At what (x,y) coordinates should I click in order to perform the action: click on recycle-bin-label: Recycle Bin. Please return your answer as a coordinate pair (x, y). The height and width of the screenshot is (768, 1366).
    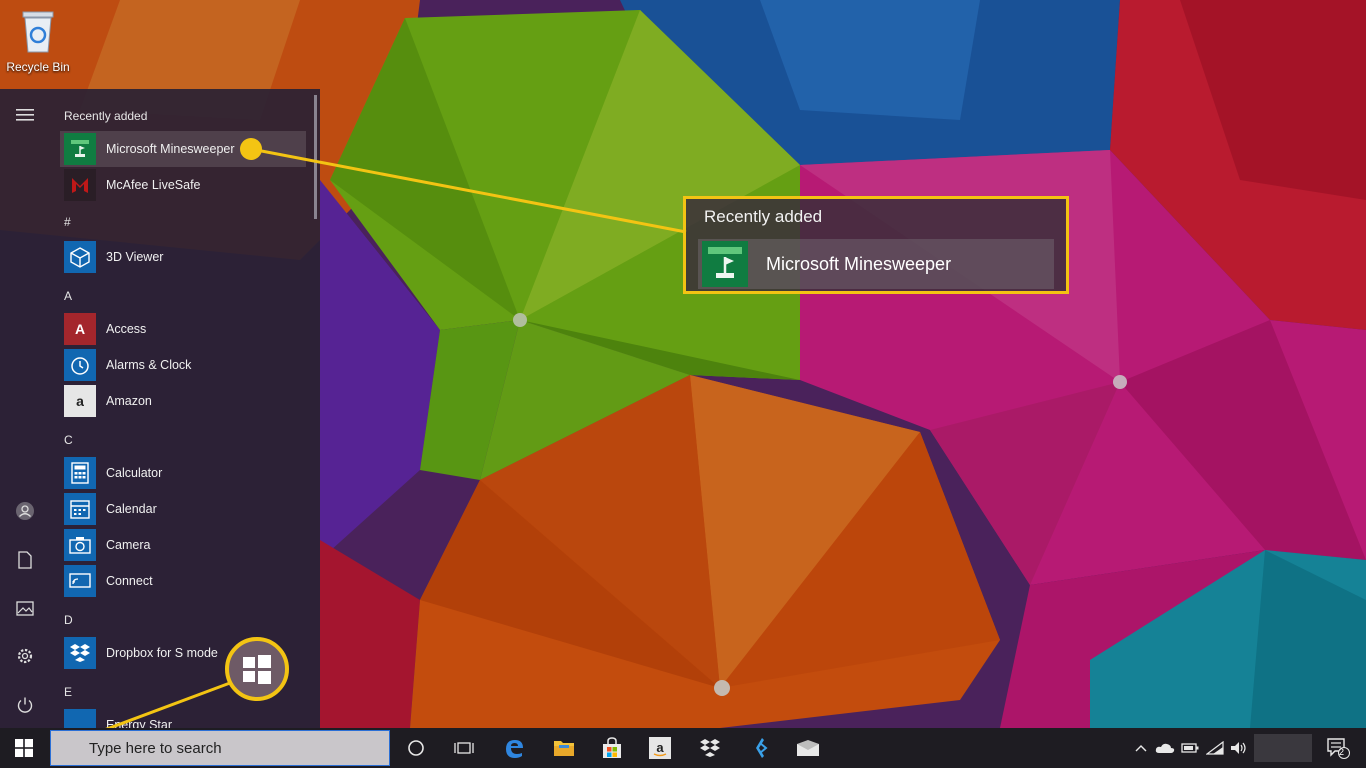
    Looking at the image, I should click on (38, 67).